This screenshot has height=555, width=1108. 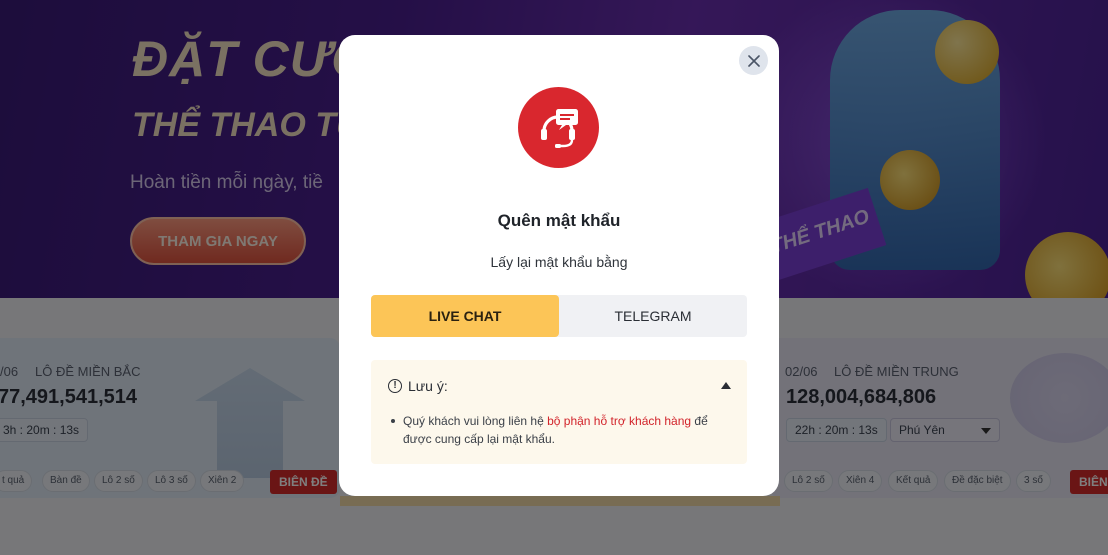 I want to click on note-header: ! Lưu ý:, so click(x=418, y=386).